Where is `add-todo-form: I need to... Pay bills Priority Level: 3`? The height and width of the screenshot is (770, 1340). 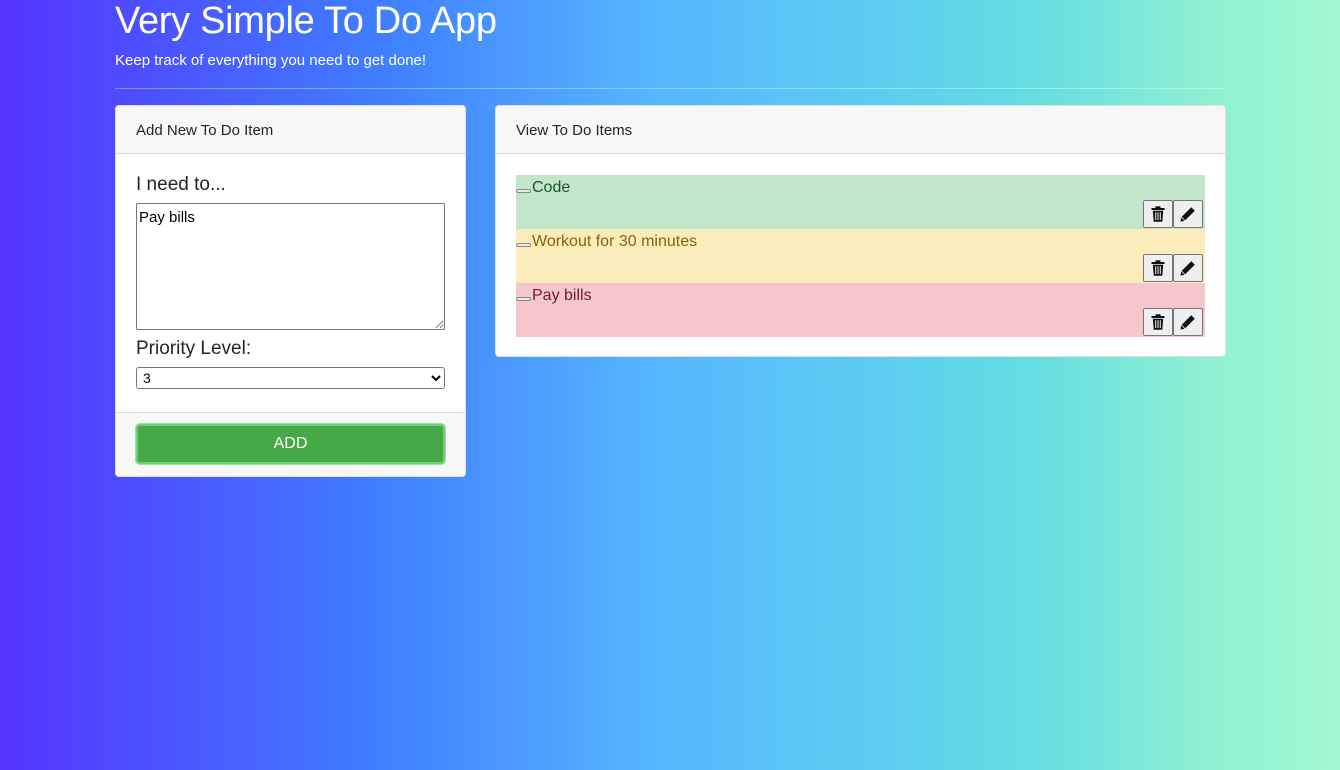 add-todo-form: I need to... Pay bills Priority Level: 3 is located at coordinates (290, 271).